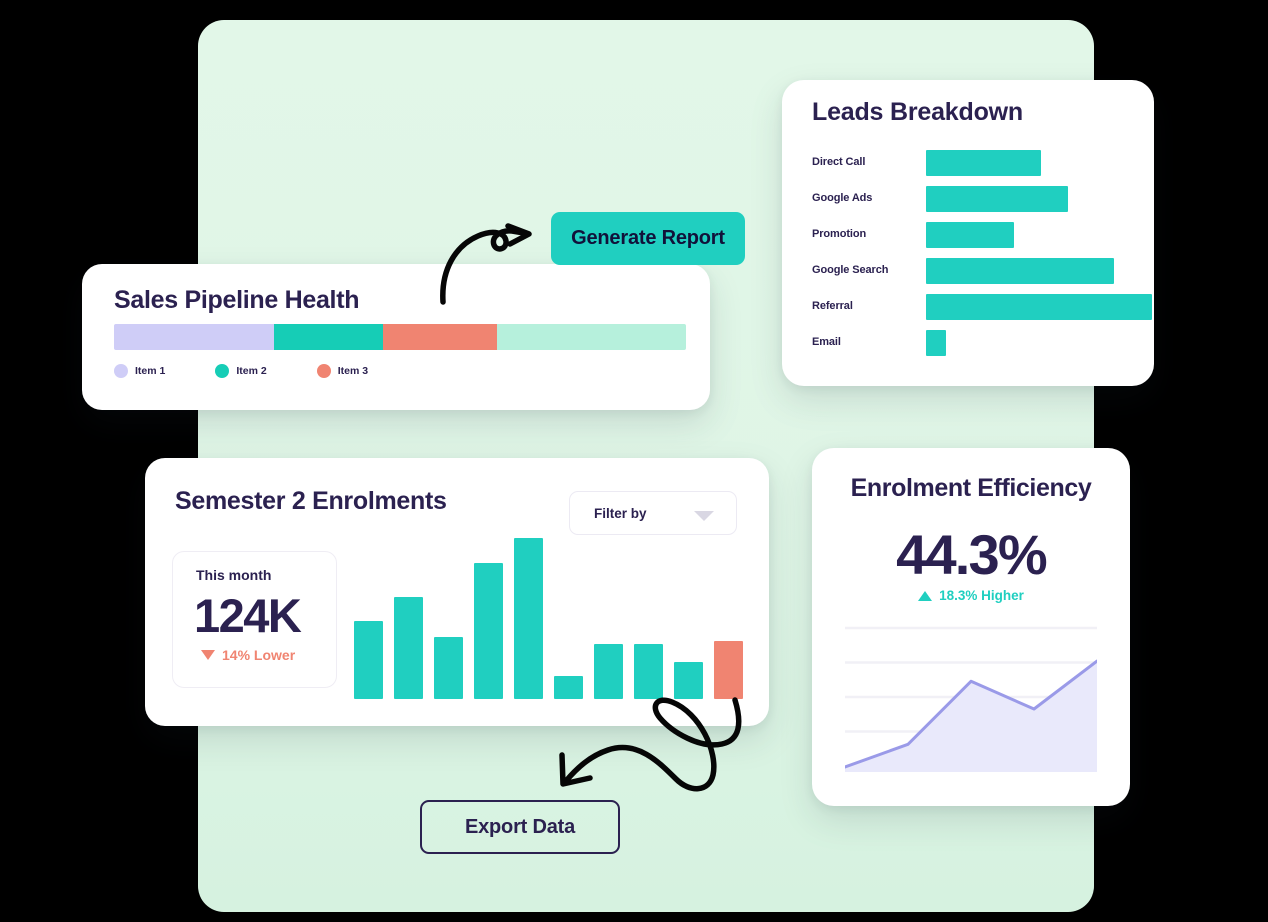 This screenshot has height=922, width=1268. Describe the element at coordinates (620, 513) in the screenshot. I see `filter-by-label: Filter by` at that location.